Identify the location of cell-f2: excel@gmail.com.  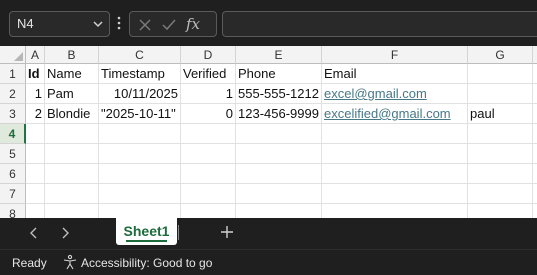
(395, 94).